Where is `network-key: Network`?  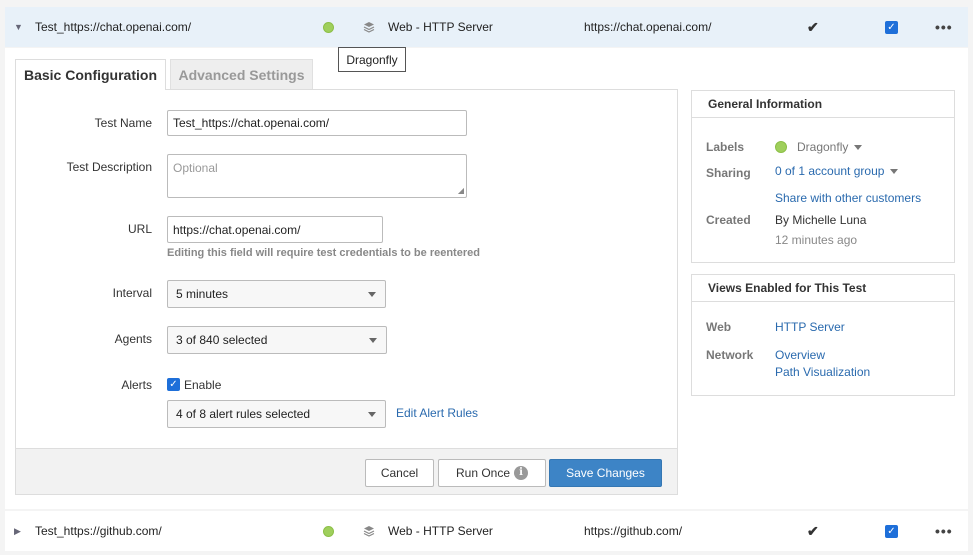
network-key: Network is located at coordinates (730, 355).